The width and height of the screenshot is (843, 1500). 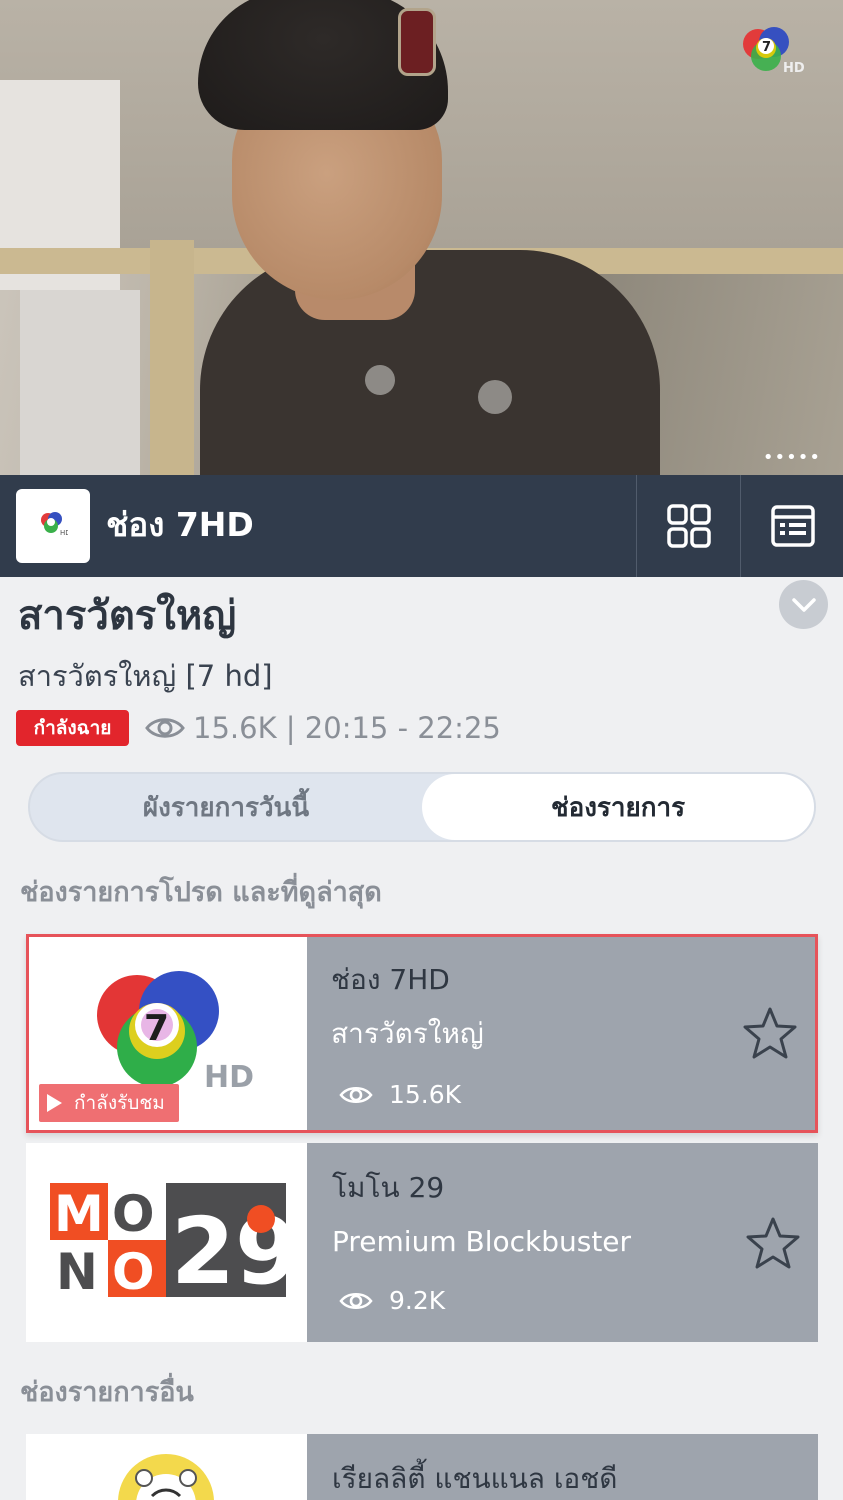 What do you see at coordinates (180, 524) in the screenshot?
I see `channel-name: ช่อง 7HD` at bounding box center [180, 524].